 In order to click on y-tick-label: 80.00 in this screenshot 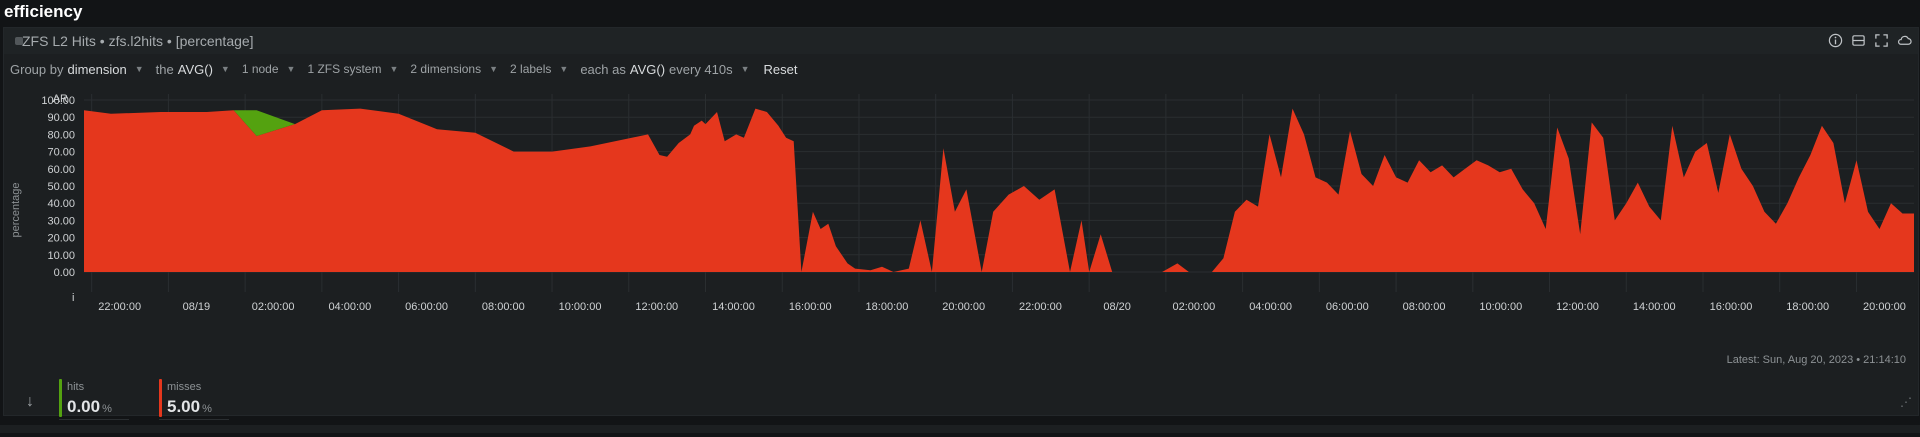, I will do `click(61, 135)`.